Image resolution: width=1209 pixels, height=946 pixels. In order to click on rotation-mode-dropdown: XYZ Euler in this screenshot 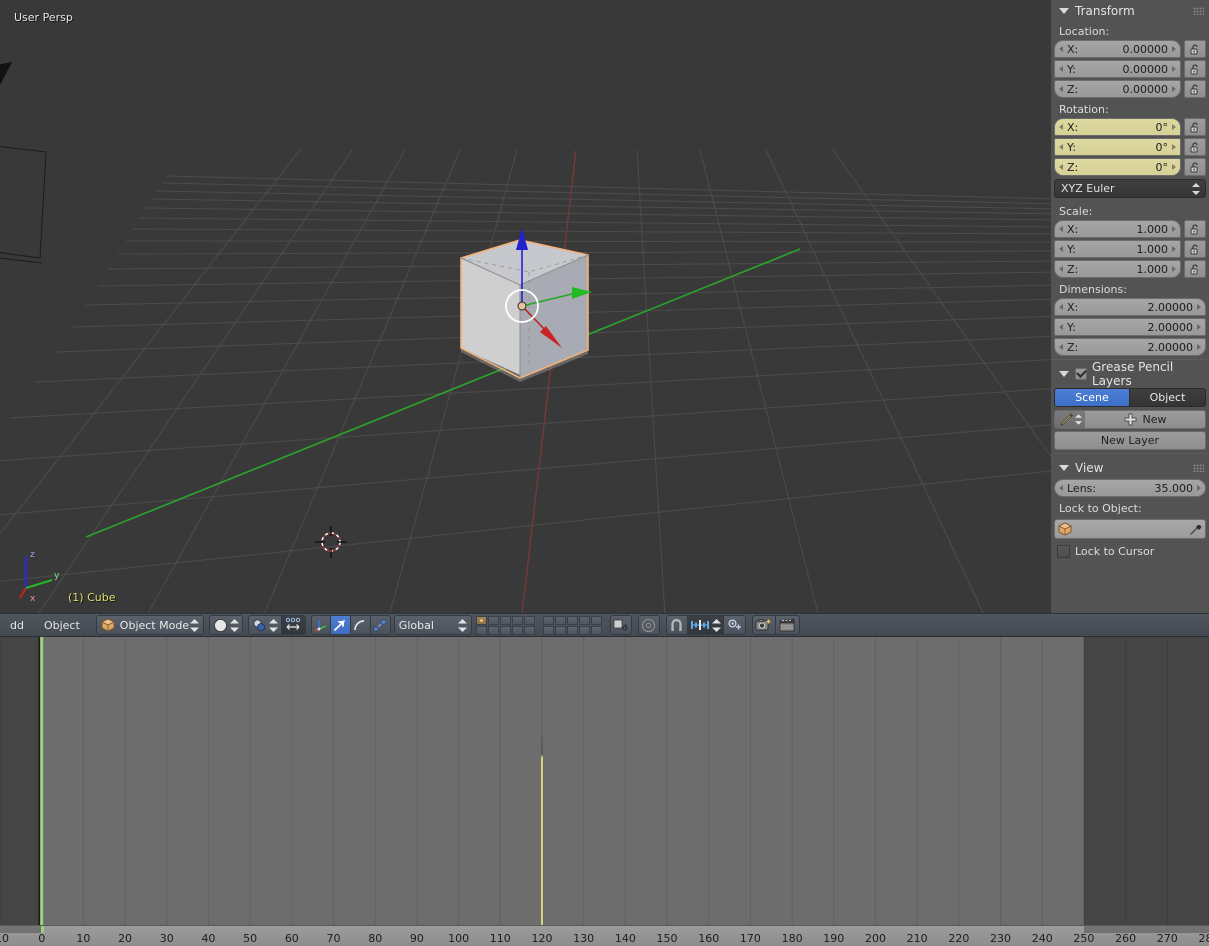, I will do `click(1130, 188)`.